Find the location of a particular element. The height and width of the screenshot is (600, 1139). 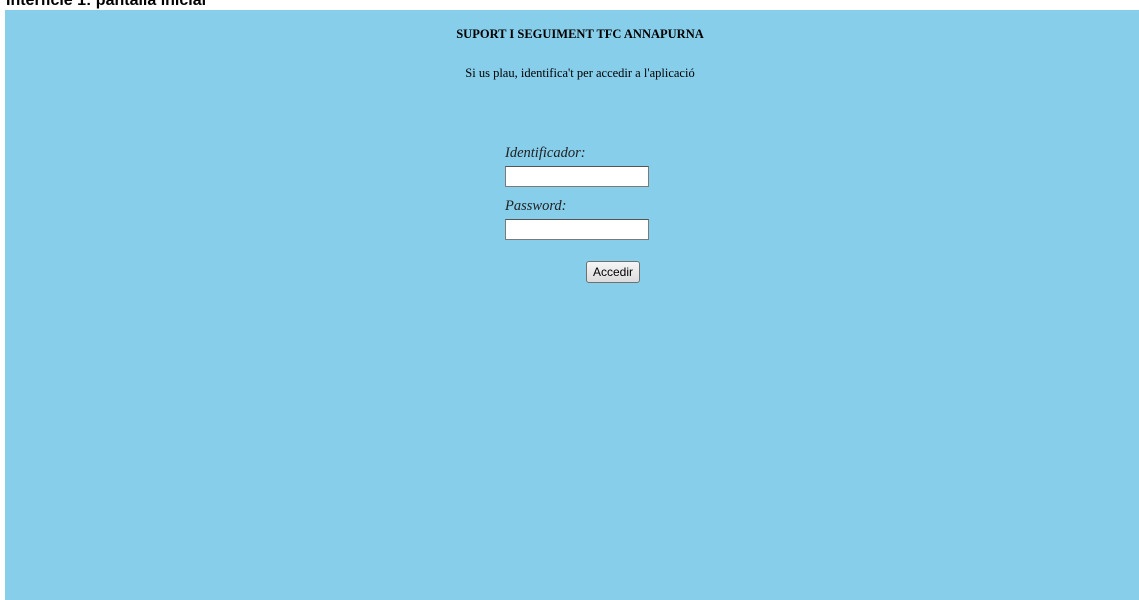

page-title: SUPORT I SEGUIMENT TFC ANNAPURNA is located at coordinates (580, 34).